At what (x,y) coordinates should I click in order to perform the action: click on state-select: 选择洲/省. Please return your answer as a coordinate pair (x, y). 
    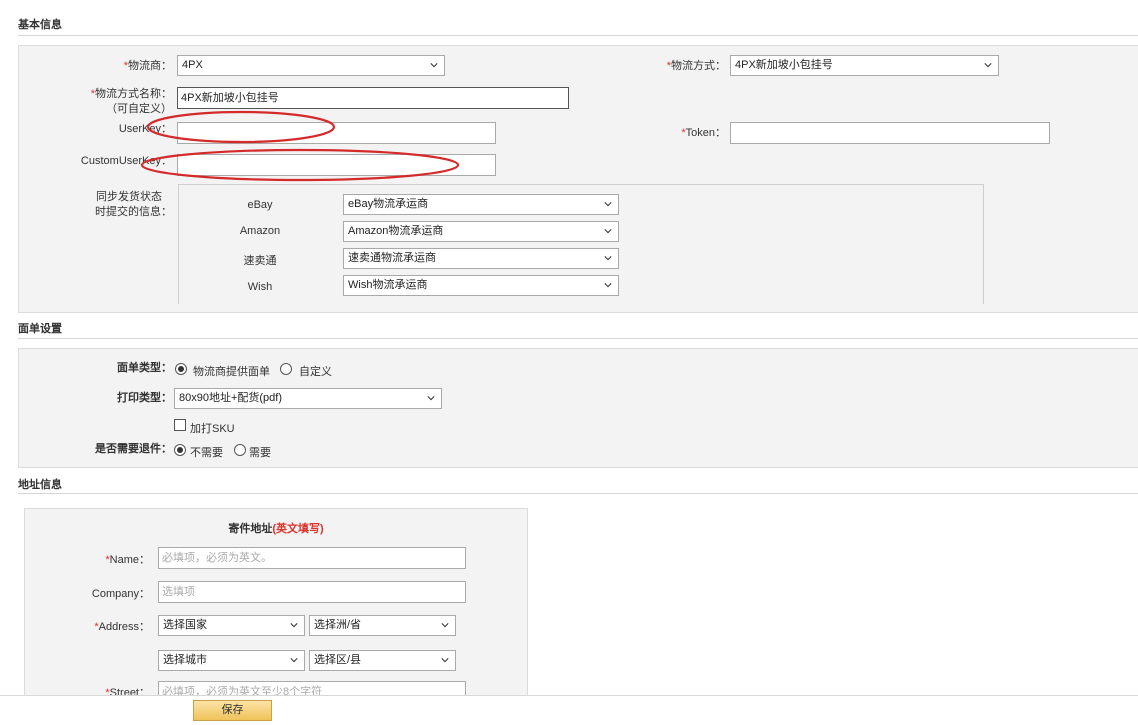
    Looking at the image, I should click on (382, 625).